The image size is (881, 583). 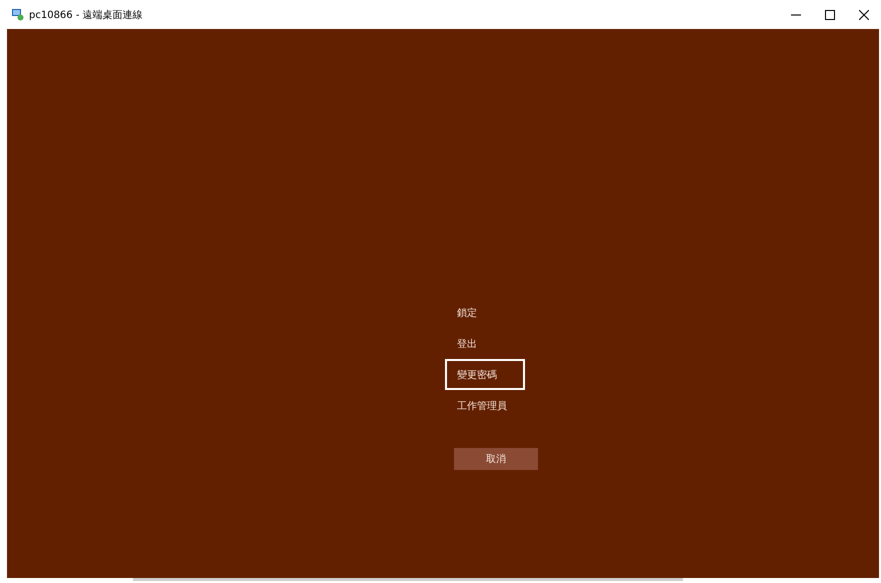 I want to click on menu-item: 登出, so click(x=485, y=343).